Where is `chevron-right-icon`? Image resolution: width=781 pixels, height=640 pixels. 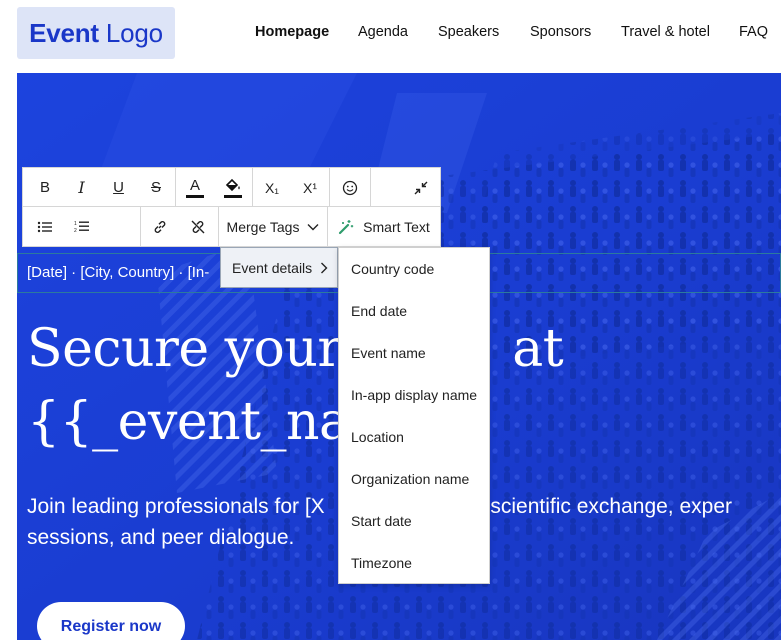
chevron-right-icon is located at coordinates (324, 267).